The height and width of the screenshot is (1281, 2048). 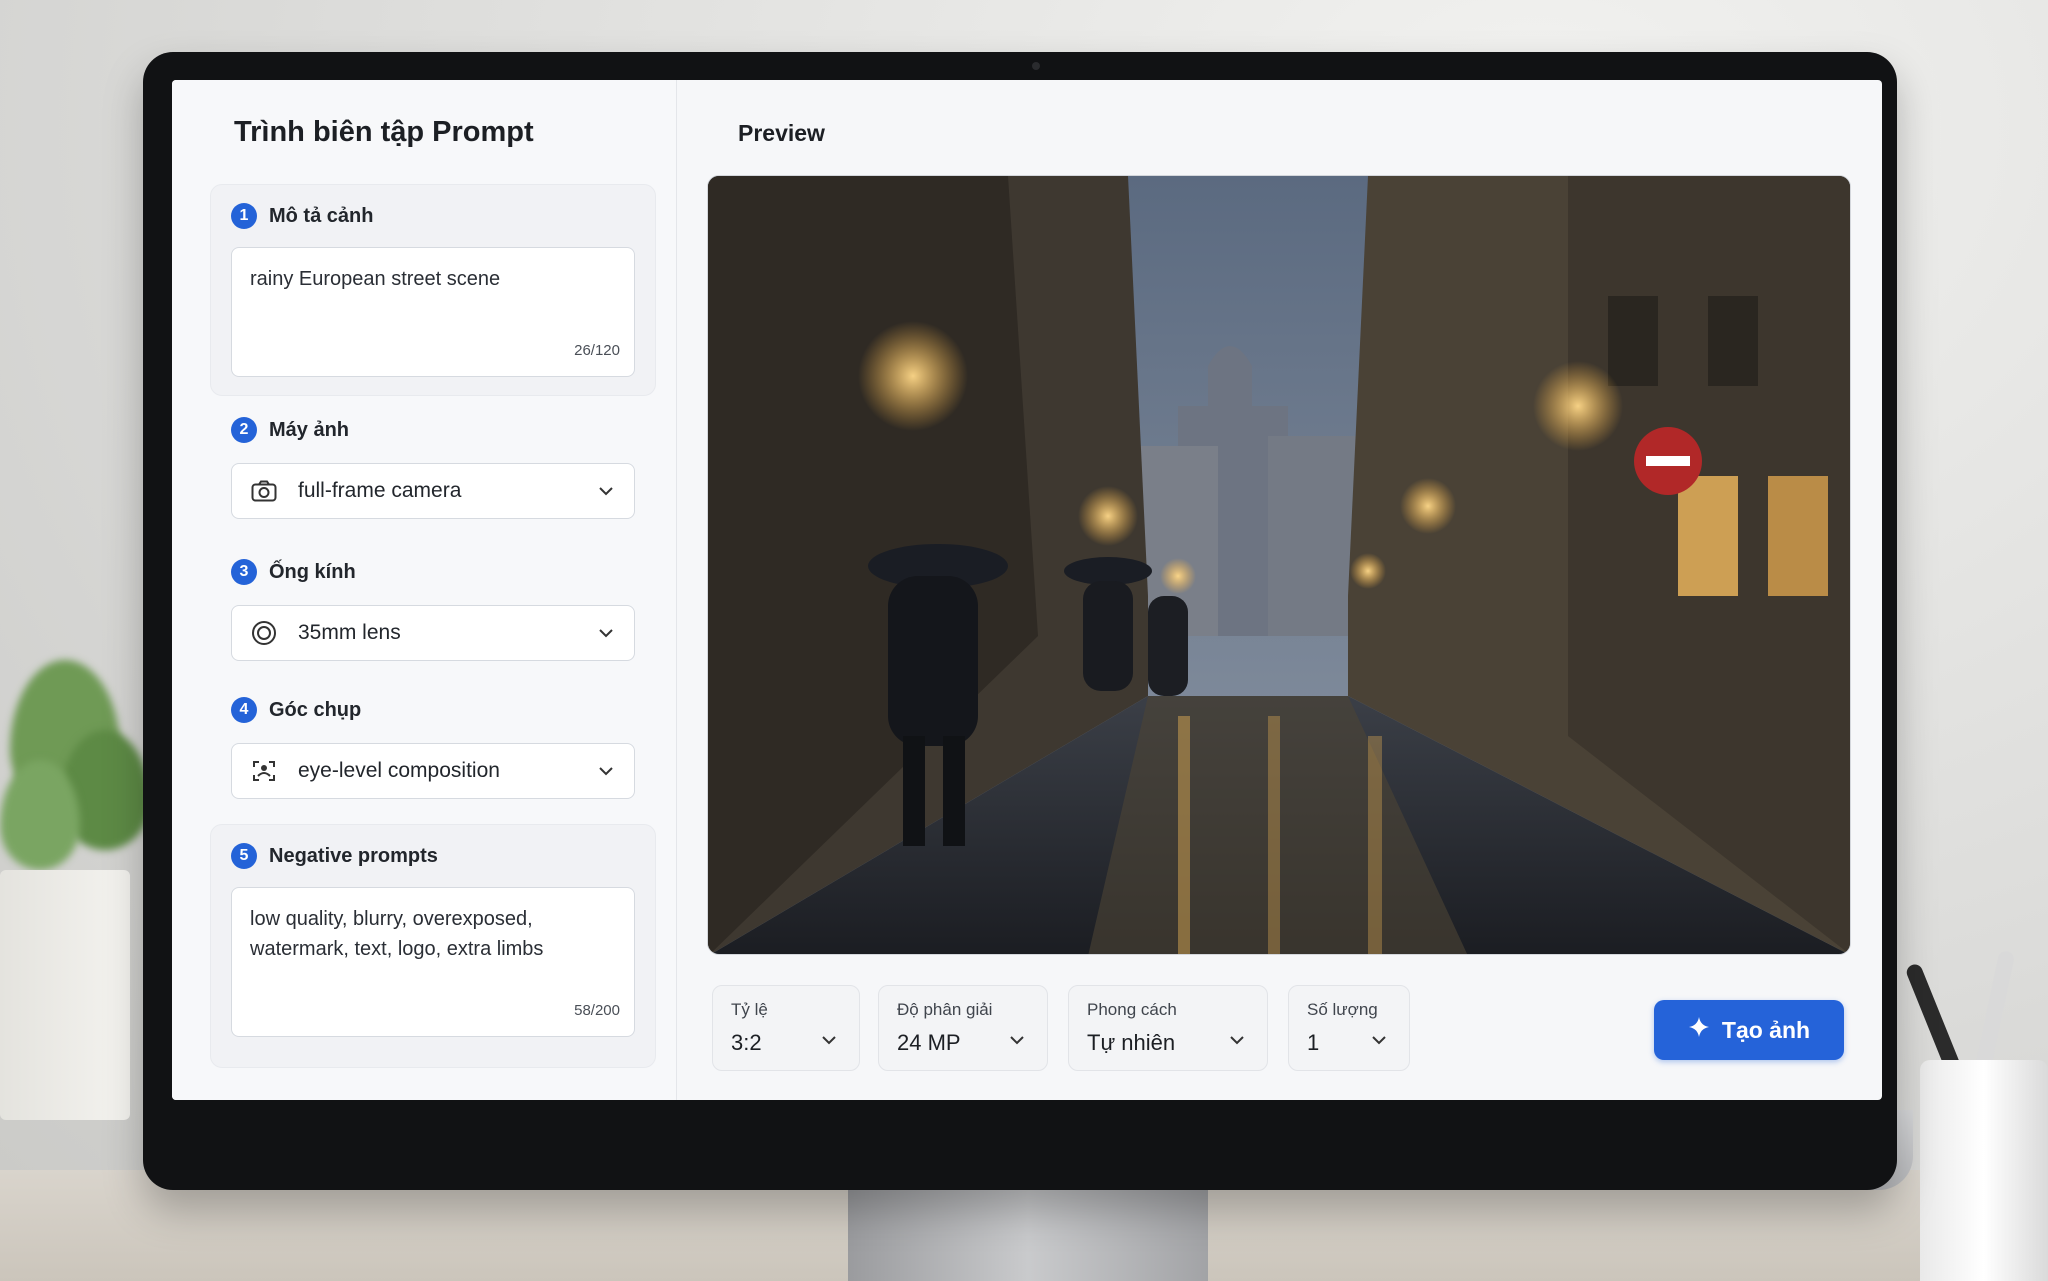 I want to click on section-label: Góc chụp, so click(x=315, y=709).